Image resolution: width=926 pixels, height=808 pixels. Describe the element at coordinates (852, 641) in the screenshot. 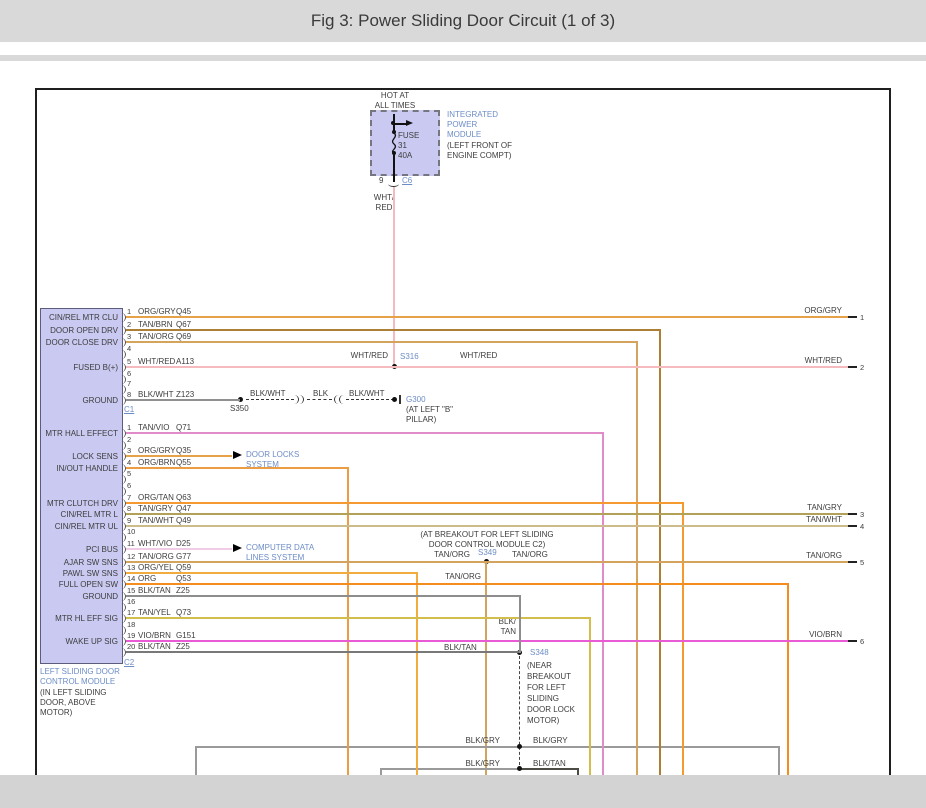

I see `right-pin-6-tick` at that location.